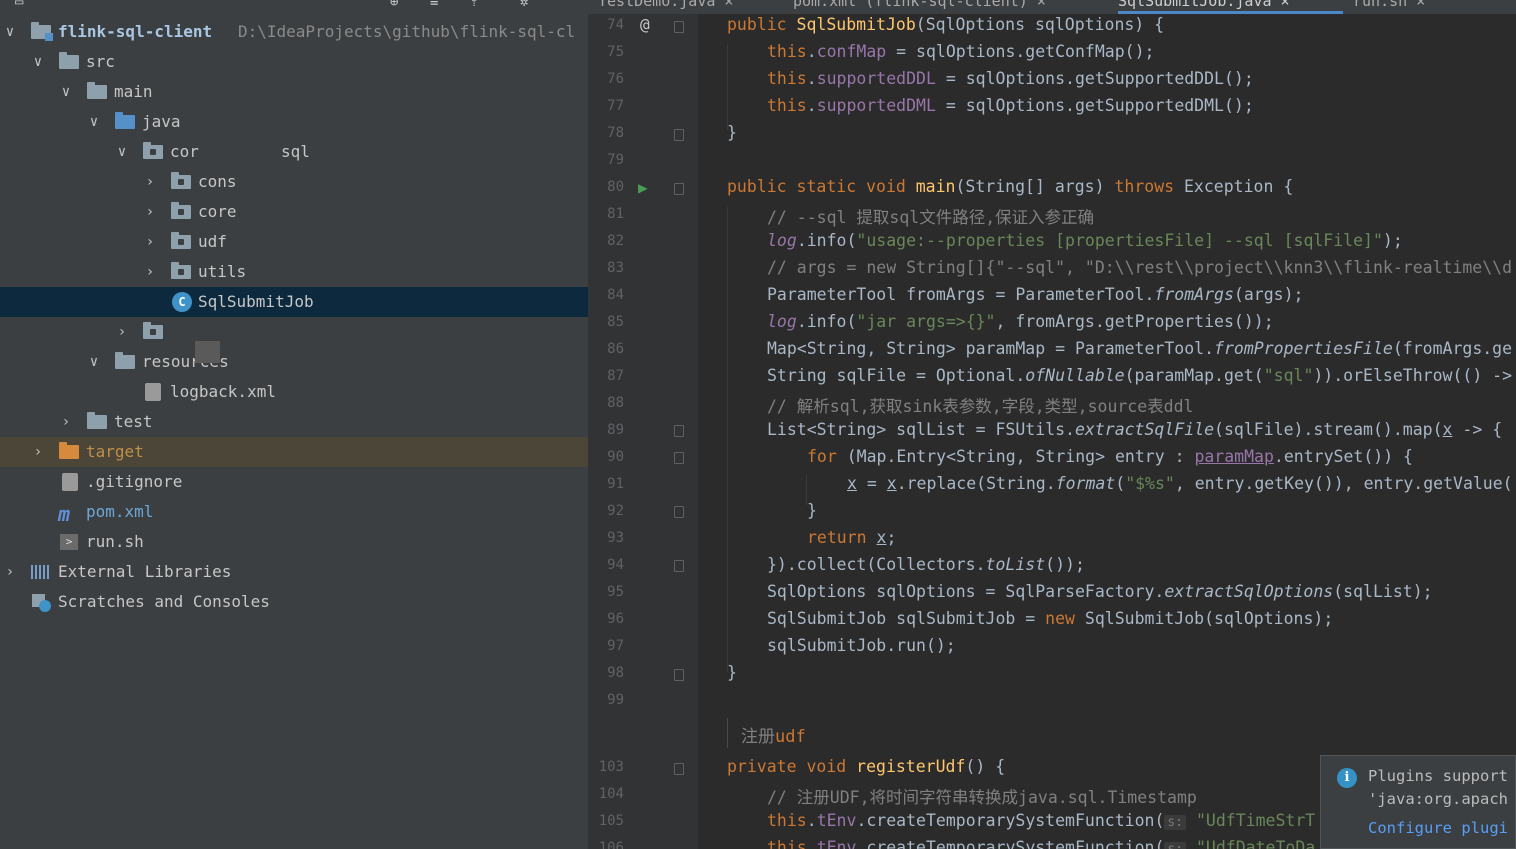  I want to click on line-number: 88, so click(615, 403).